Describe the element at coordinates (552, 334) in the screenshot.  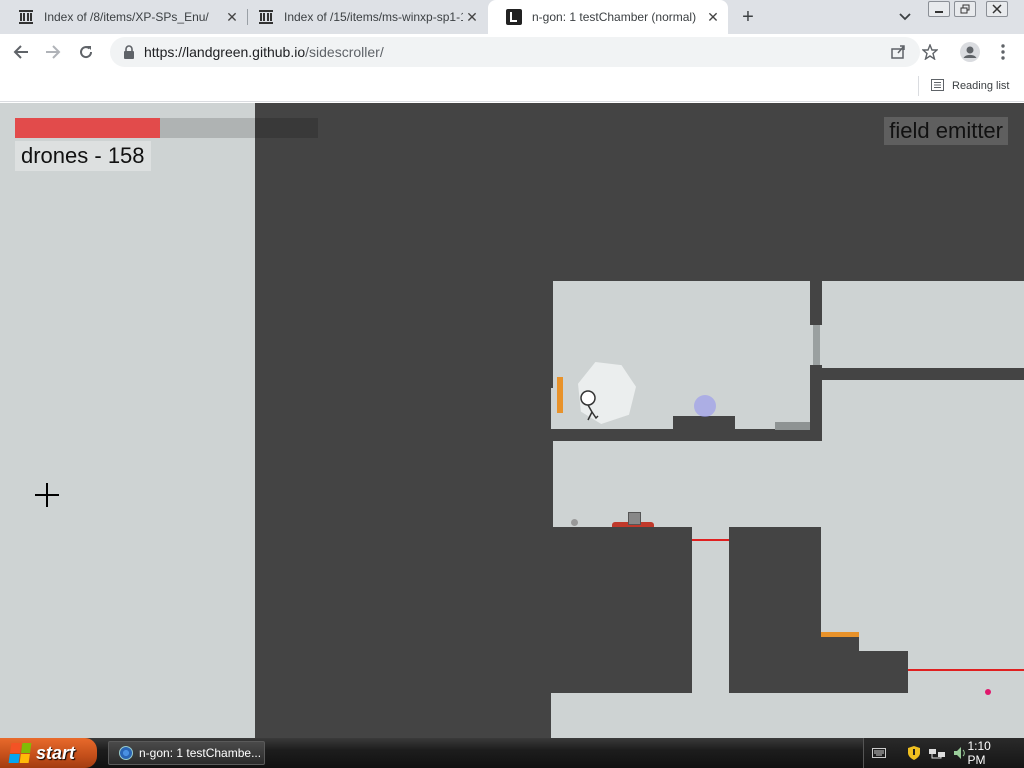
I see `wall-left-edge` at that location.